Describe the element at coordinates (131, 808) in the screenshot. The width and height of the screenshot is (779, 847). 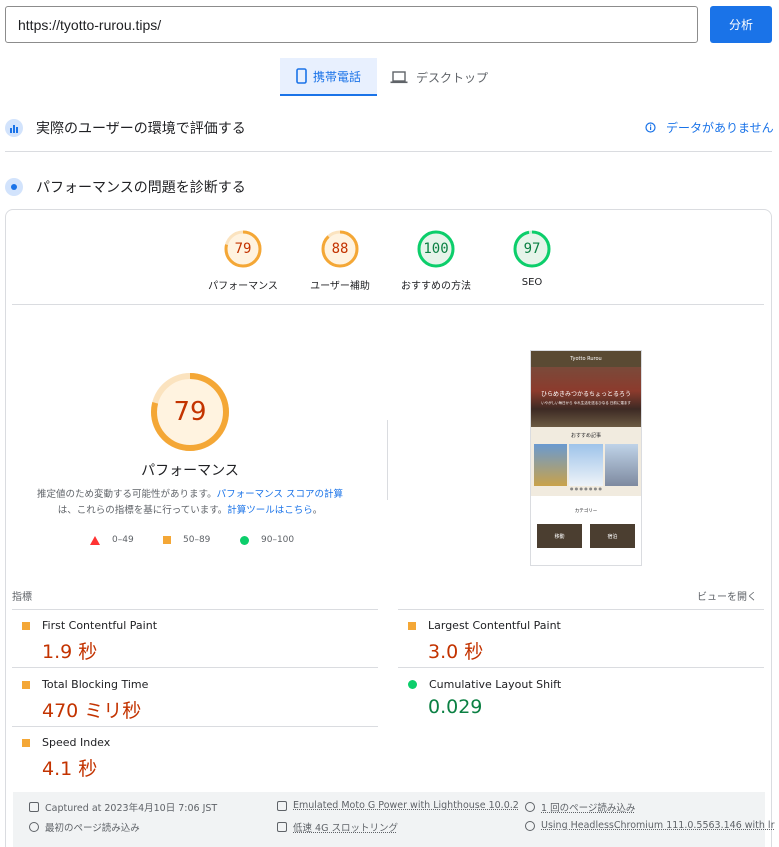
I see `captured-text: Captured at 2023年4月10日 7:06 JST` at that location.